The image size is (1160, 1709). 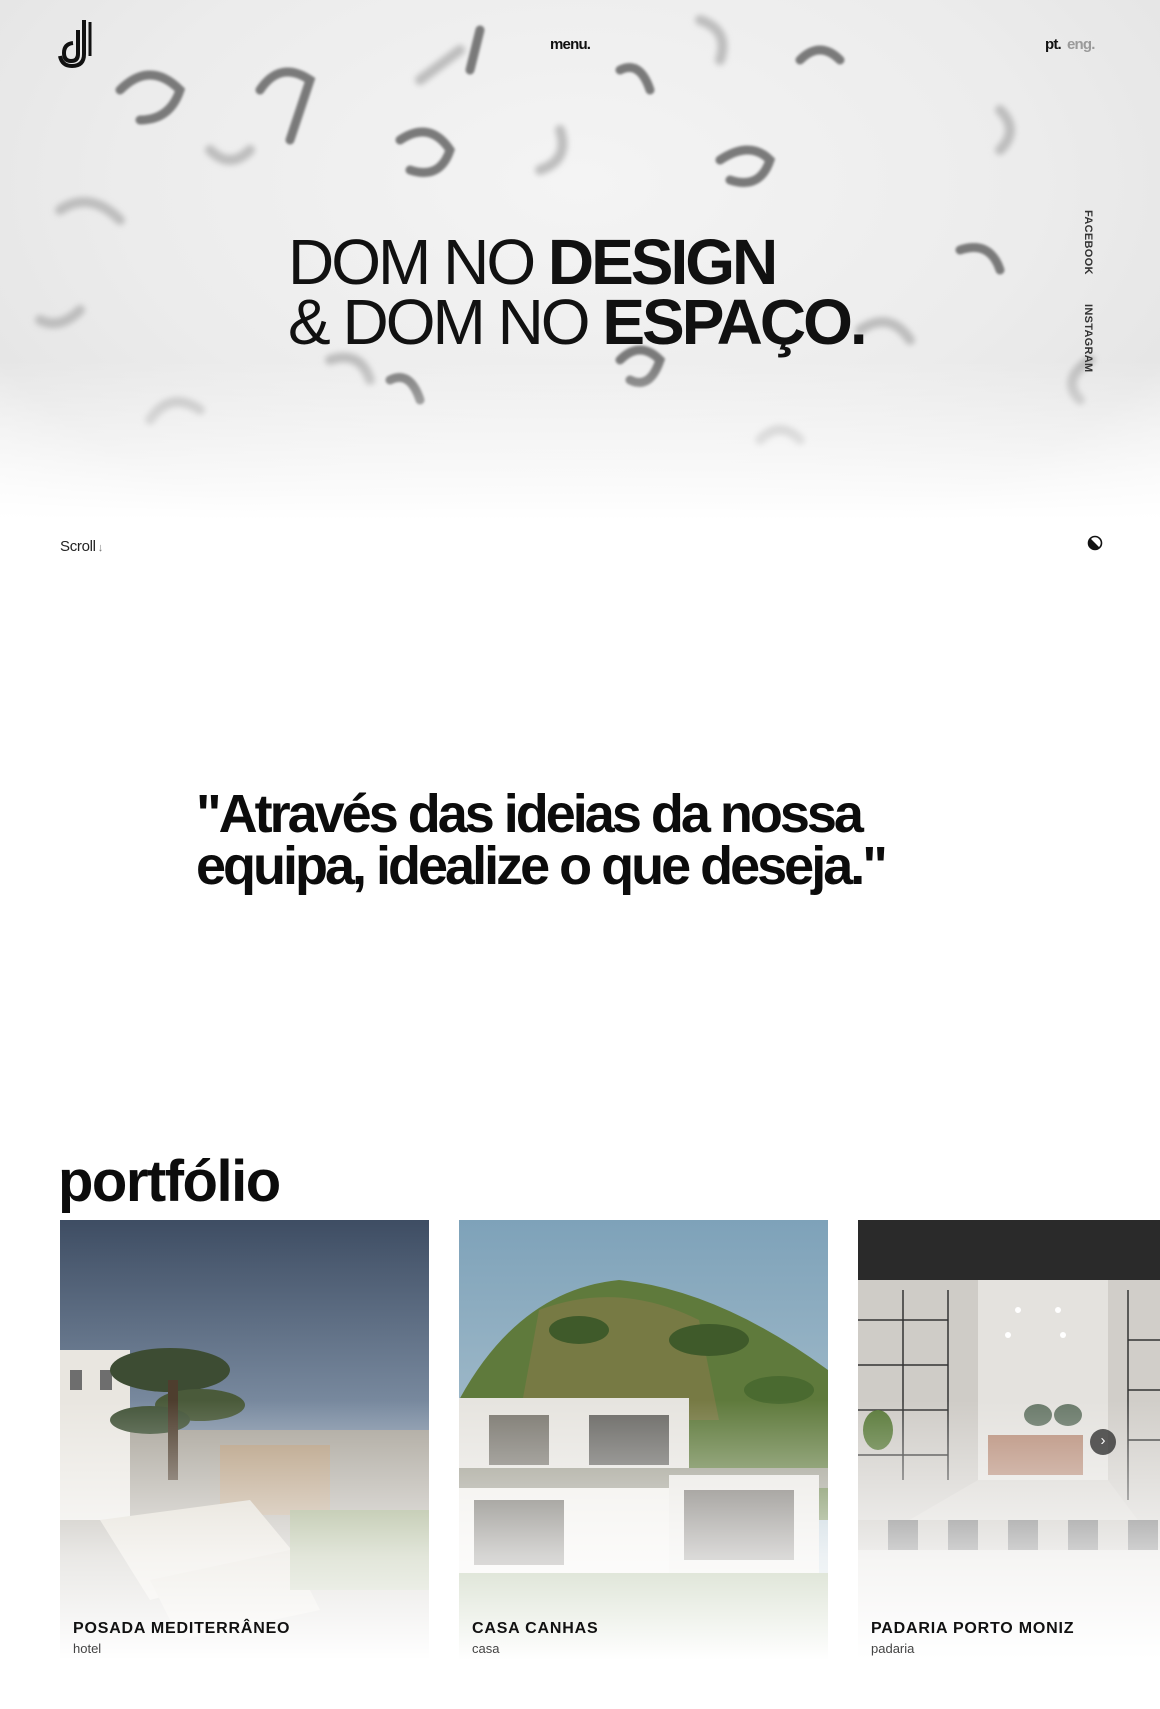 I want to click on hero-headline: DOM NO DESIGN & DOM NO ESPAÇO., so click(x=578, y=292).